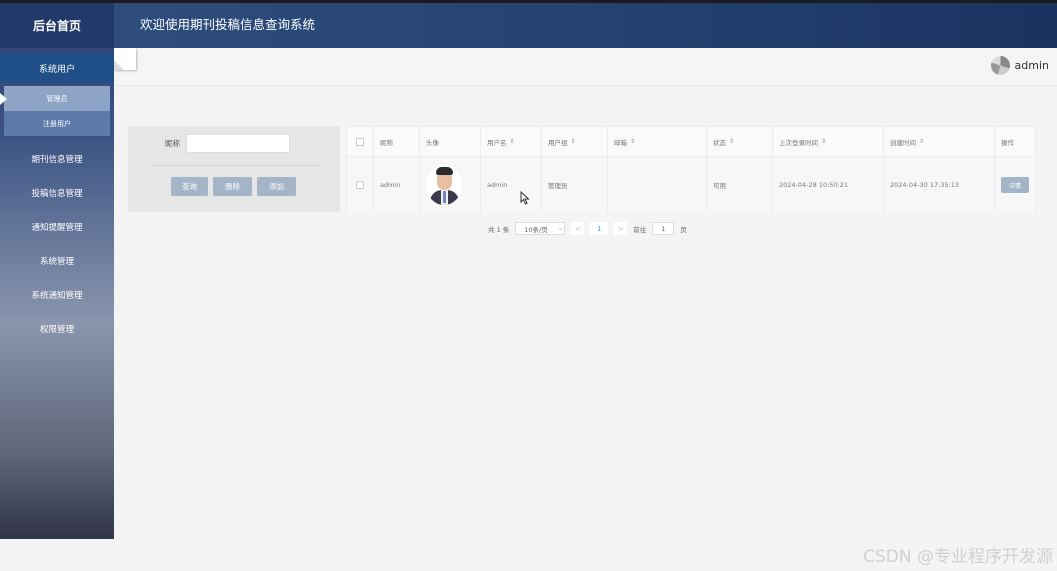 This screenshot has width=1057, height=571. What do you see at coordinates (578, 228) in the screenshot?
I see `prev-page-button: <` at bounding box center [578, 228].